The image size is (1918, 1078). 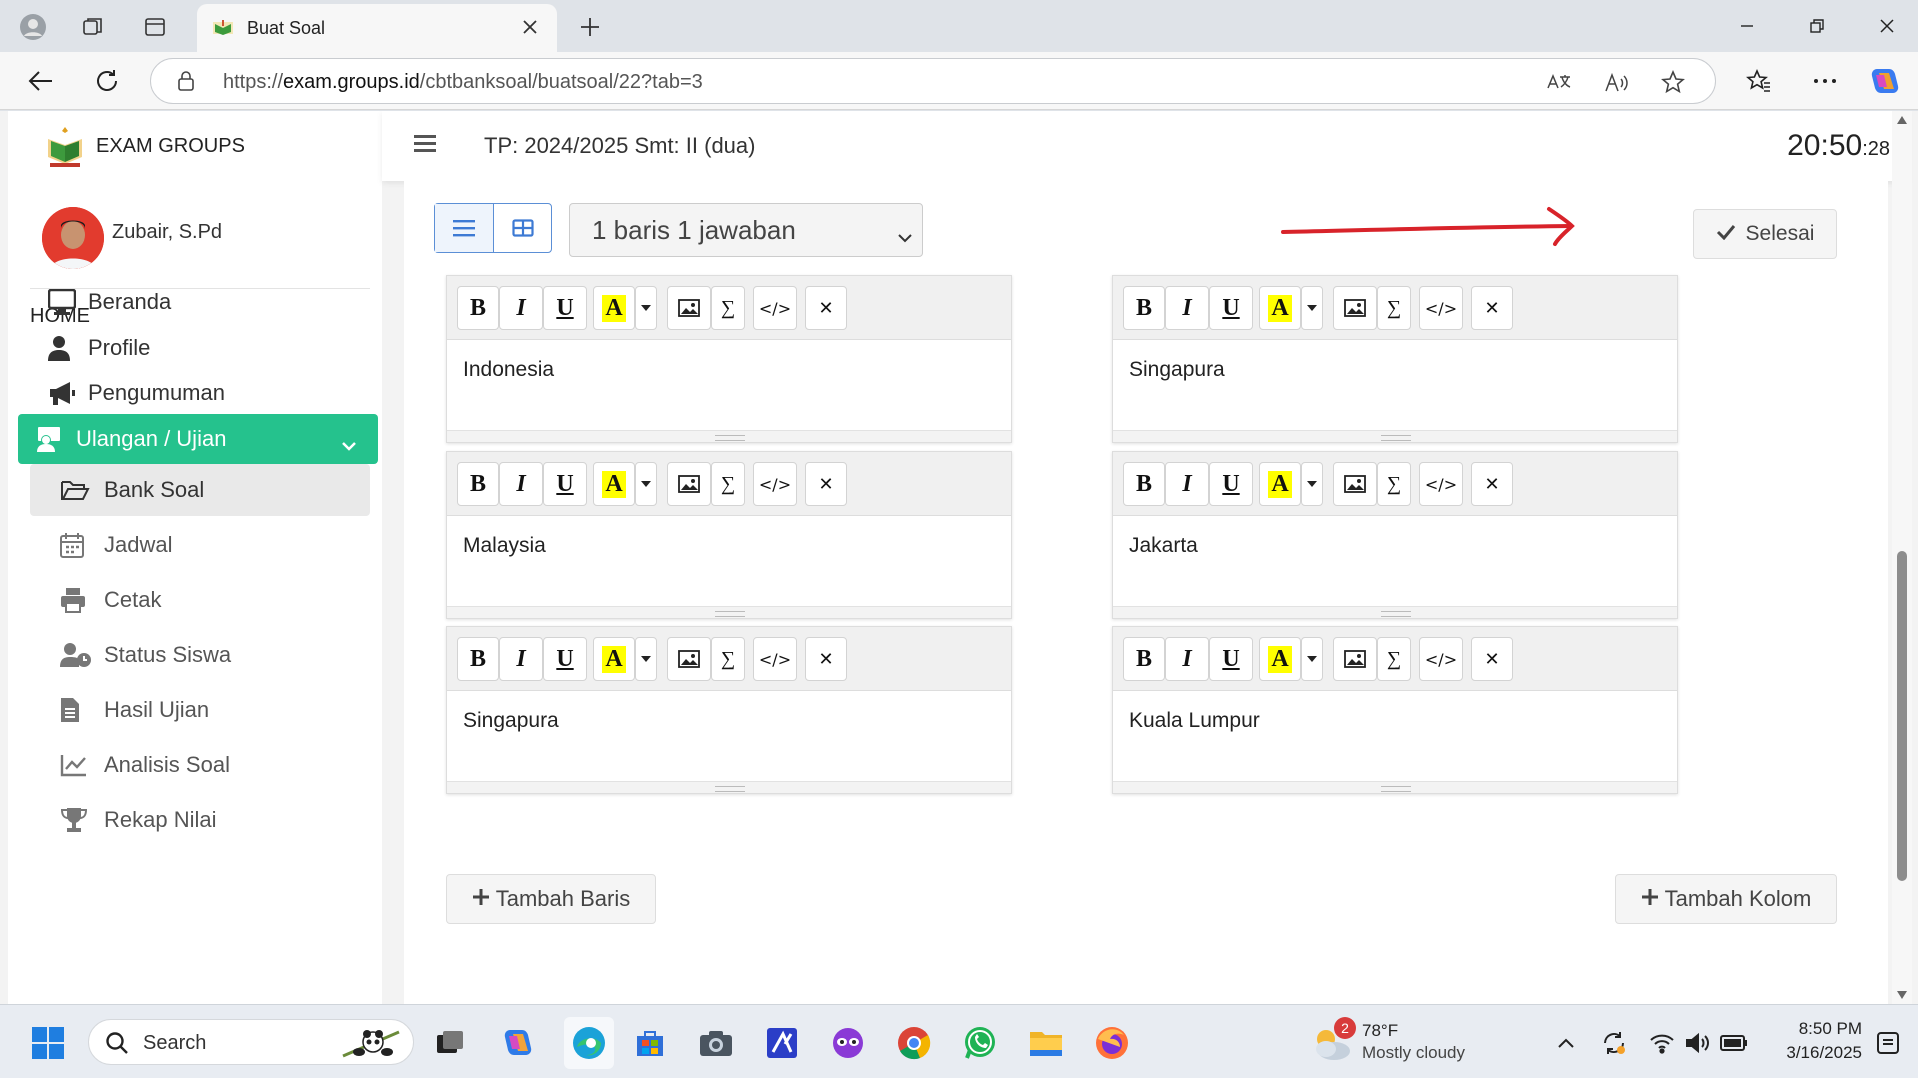 I want to click on task-view-icon, so click(x=450, y=1043).